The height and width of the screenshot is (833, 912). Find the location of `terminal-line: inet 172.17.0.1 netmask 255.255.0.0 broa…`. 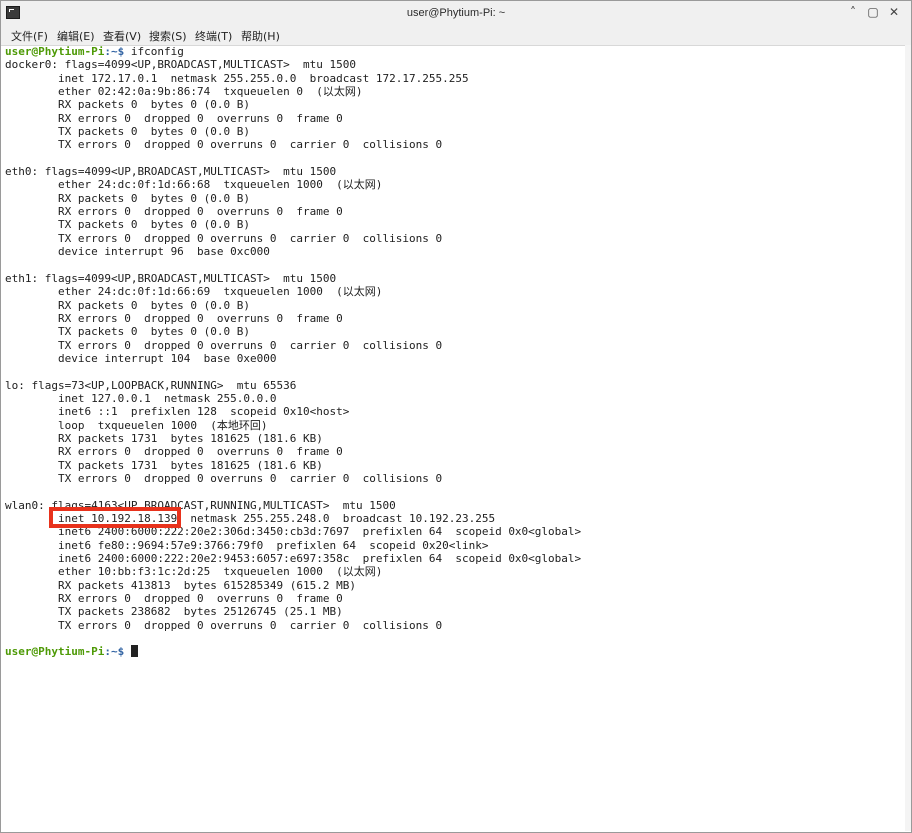

terminal-line: inet 172.17.0.1 netmask 255.255.0.0 broa… is located at coordinates (237, 78).